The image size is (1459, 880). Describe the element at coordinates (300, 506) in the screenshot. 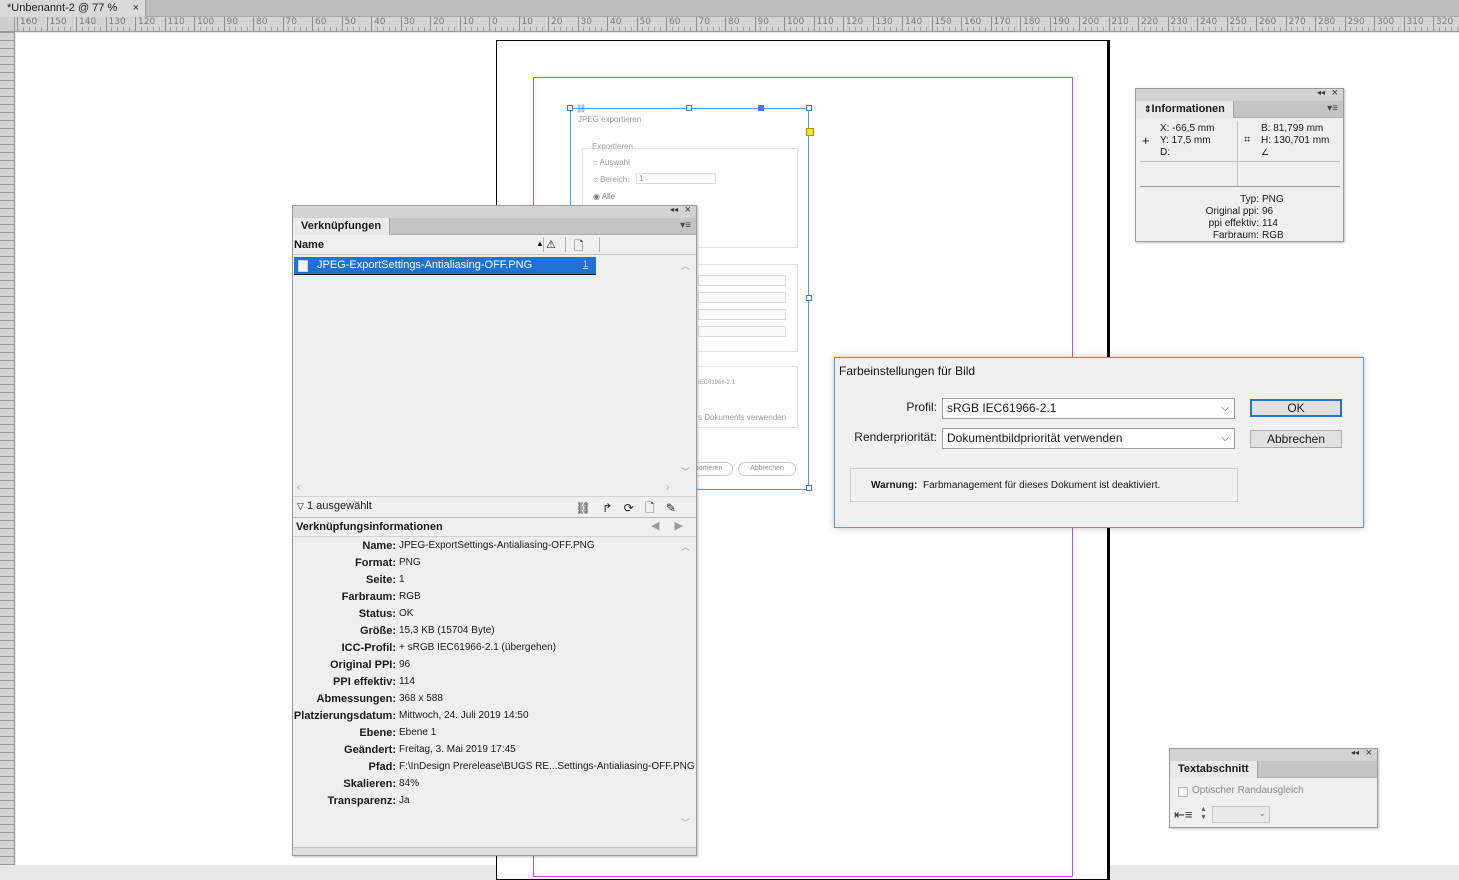

I see `disclosure-triangle-icon: ▽` at that location.